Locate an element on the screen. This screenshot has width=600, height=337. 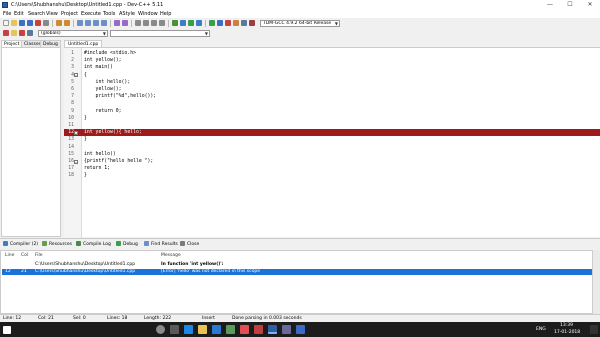
fullscreen-icon is located at coordinates (162, 23).